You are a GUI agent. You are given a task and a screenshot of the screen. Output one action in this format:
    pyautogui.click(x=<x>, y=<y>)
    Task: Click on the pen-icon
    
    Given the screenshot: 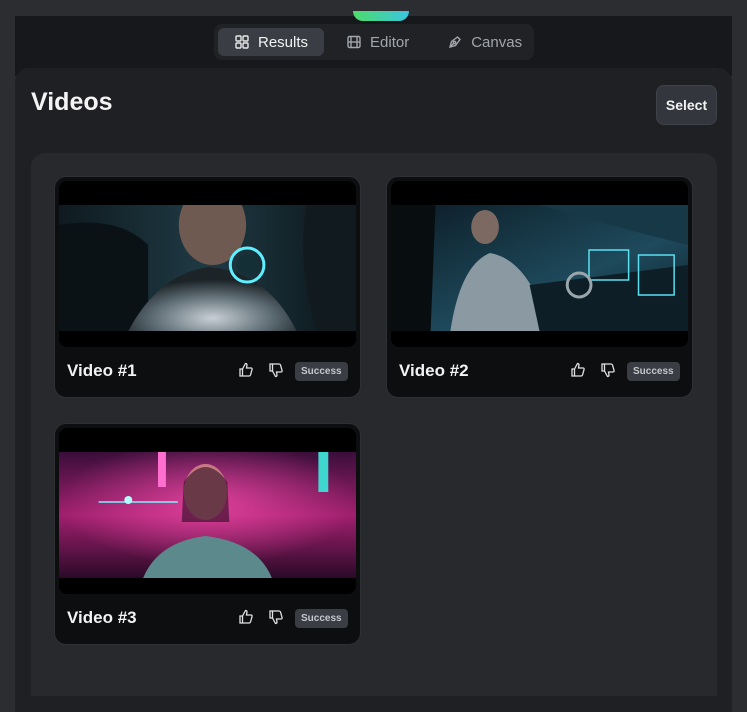 What is the action you would take?
    pyautogui.click(x=455, y=42)
    